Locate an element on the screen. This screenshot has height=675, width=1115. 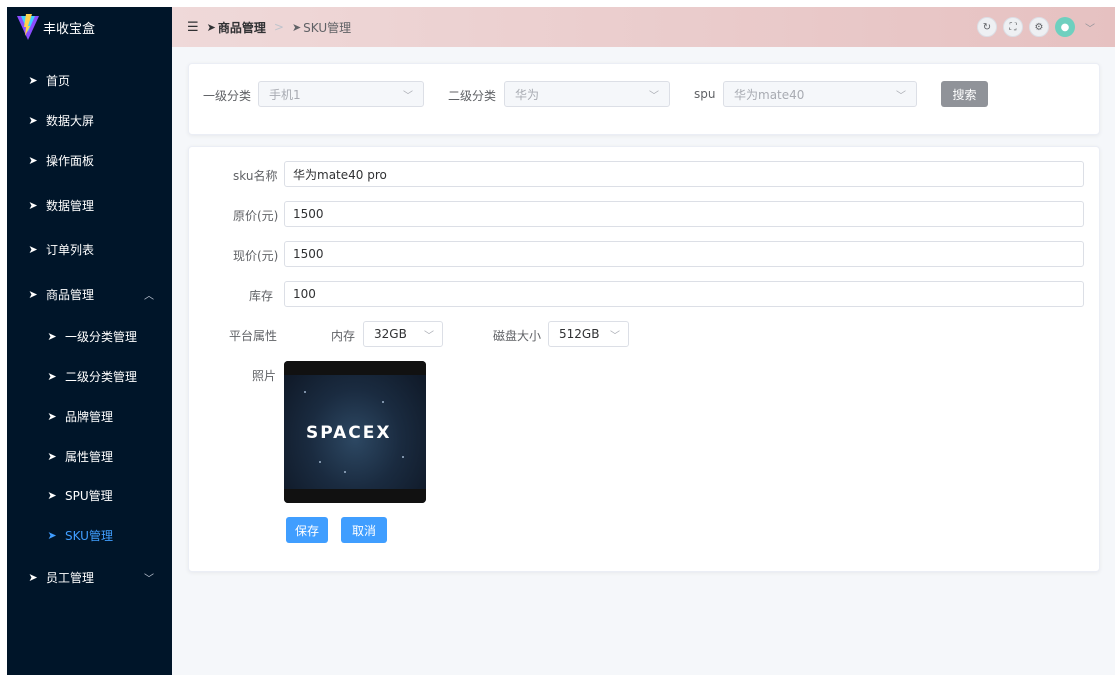
category1-value: 手机1 is located at coordinates (285, 94).